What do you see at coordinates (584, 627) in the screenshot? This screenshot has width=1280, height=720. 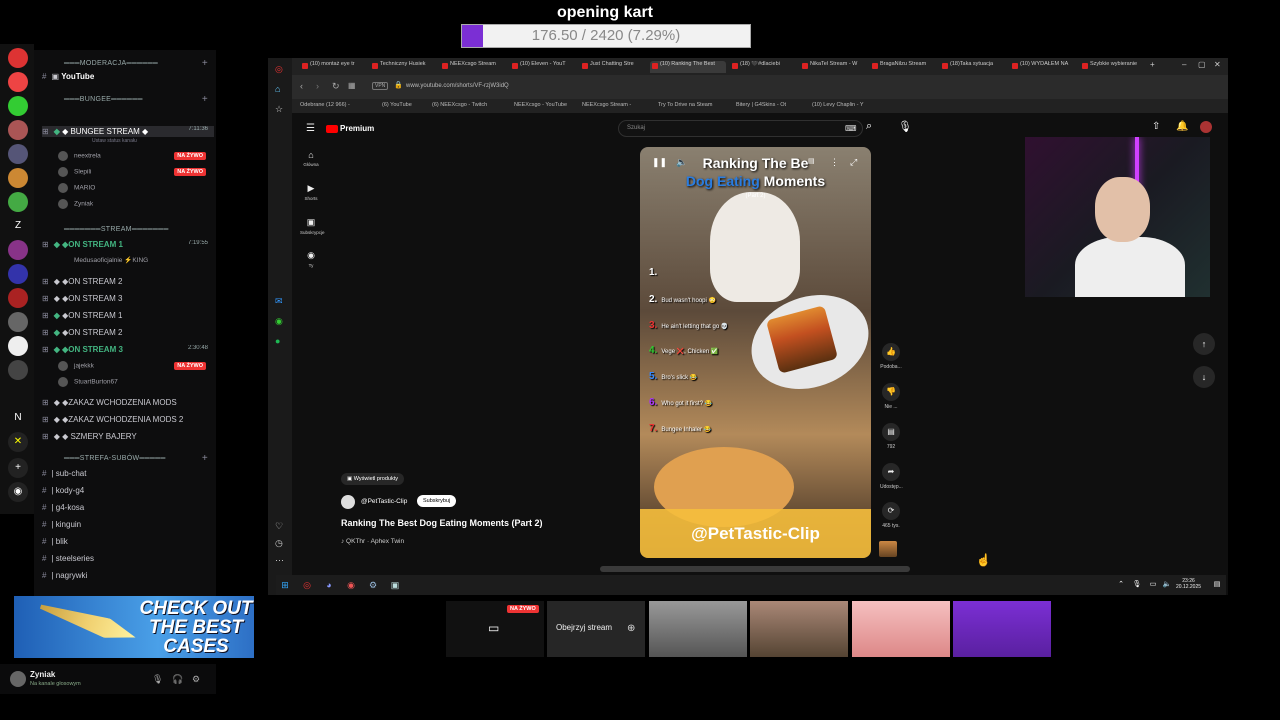 I see `watch-stream-label: Obejrzyj stream` at bounding box center [584, 627].